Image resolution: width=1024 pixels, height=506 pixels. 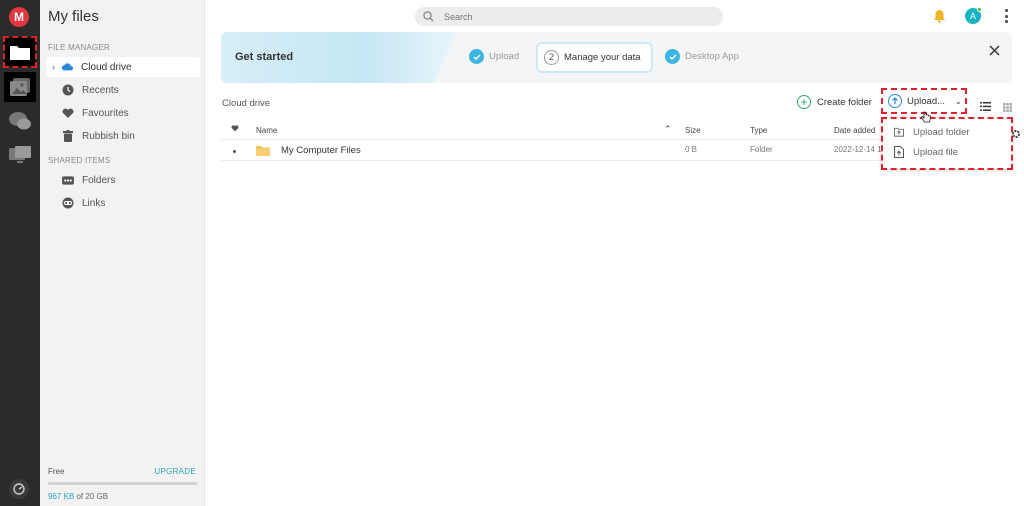 I want to click on rail-backups-button, so click(x=20, y=155).